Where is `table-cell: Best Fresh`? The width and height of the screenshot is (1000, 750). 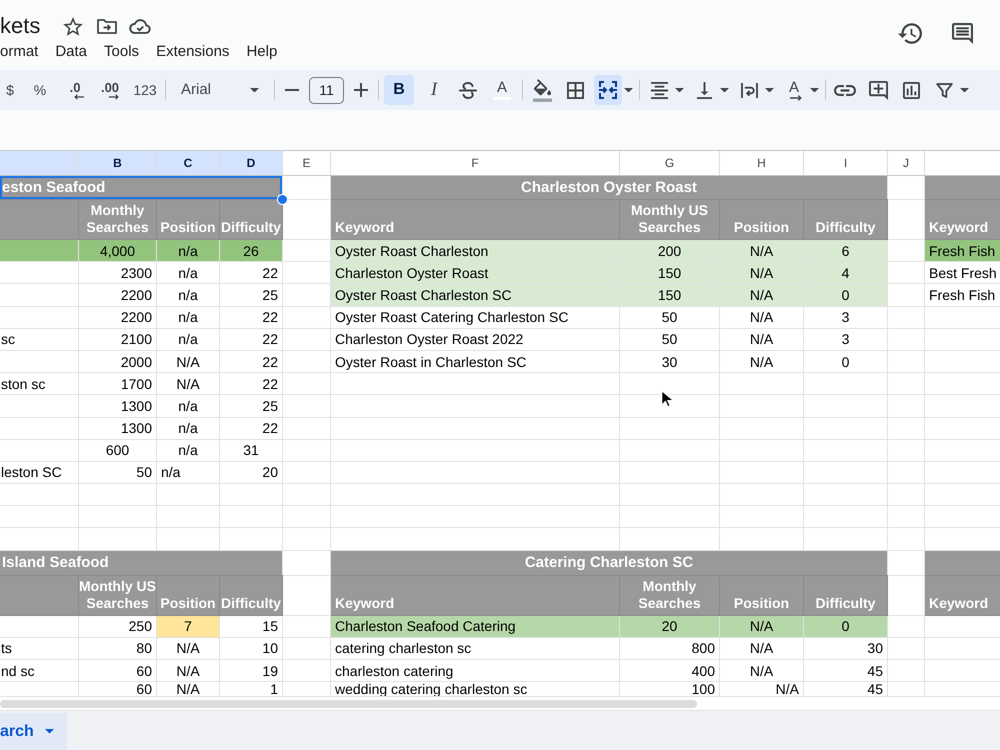 table-cell: Best Fresh is located at coordinates (963, 272).